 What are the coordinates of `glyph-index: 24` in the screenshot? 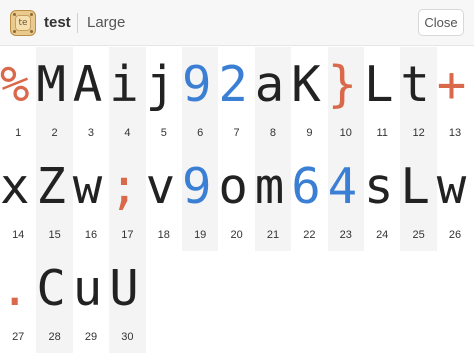 It's located at (382, 235).